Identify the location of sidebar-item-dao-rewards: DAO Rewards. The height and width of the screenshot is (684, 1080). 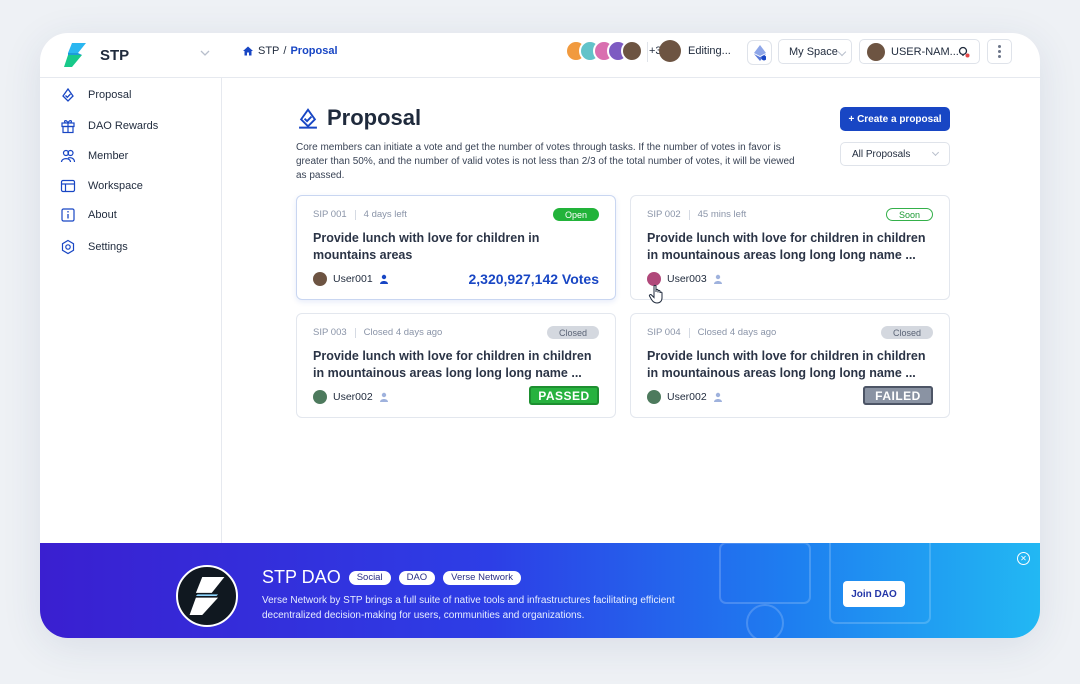
(109, 126).